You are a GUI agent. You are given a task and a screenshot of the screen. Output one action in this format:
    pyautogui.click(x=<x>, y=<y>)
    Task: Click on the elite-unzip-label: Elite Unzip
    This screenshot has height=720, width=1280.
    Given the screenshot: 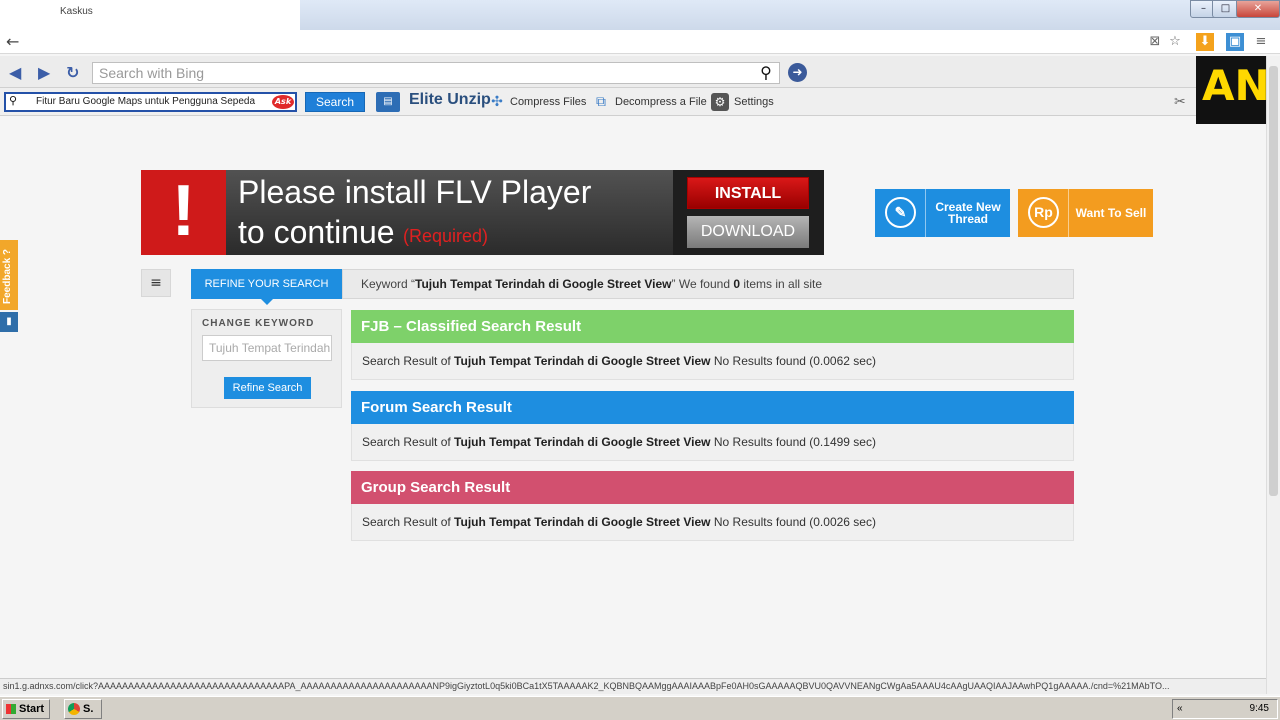 What is the action you would take?
    pyautogui.click(x=450, y=100)
    